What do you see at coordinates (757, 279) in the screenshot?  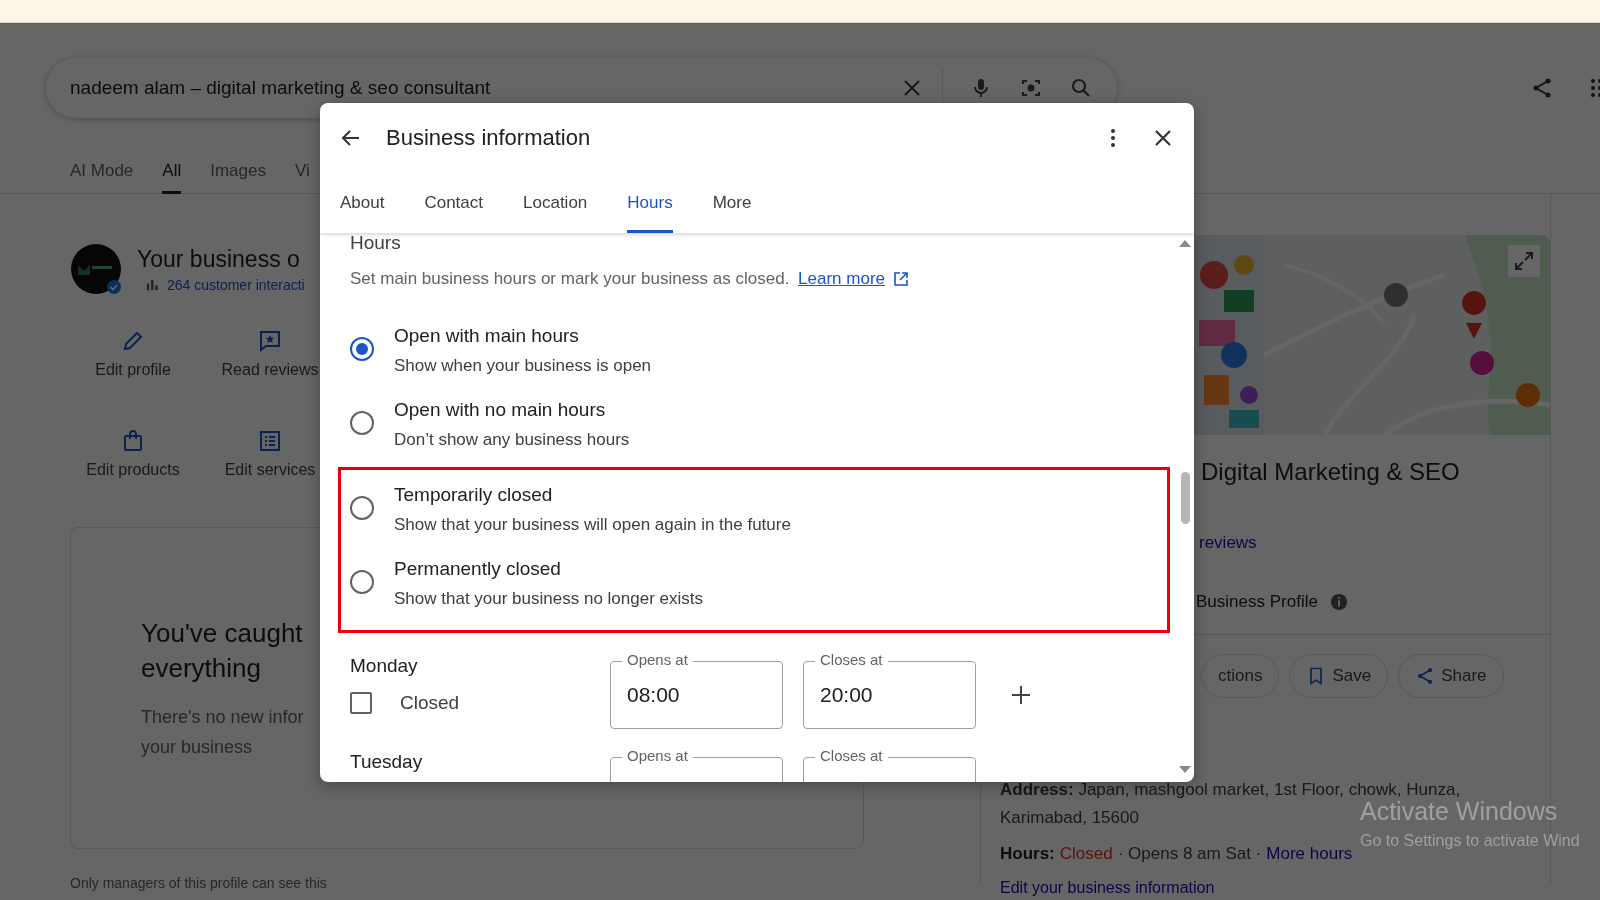 I see `description-text: Set main business hours or mark your business as closed. Learn more` at bounding box center [757, 279].